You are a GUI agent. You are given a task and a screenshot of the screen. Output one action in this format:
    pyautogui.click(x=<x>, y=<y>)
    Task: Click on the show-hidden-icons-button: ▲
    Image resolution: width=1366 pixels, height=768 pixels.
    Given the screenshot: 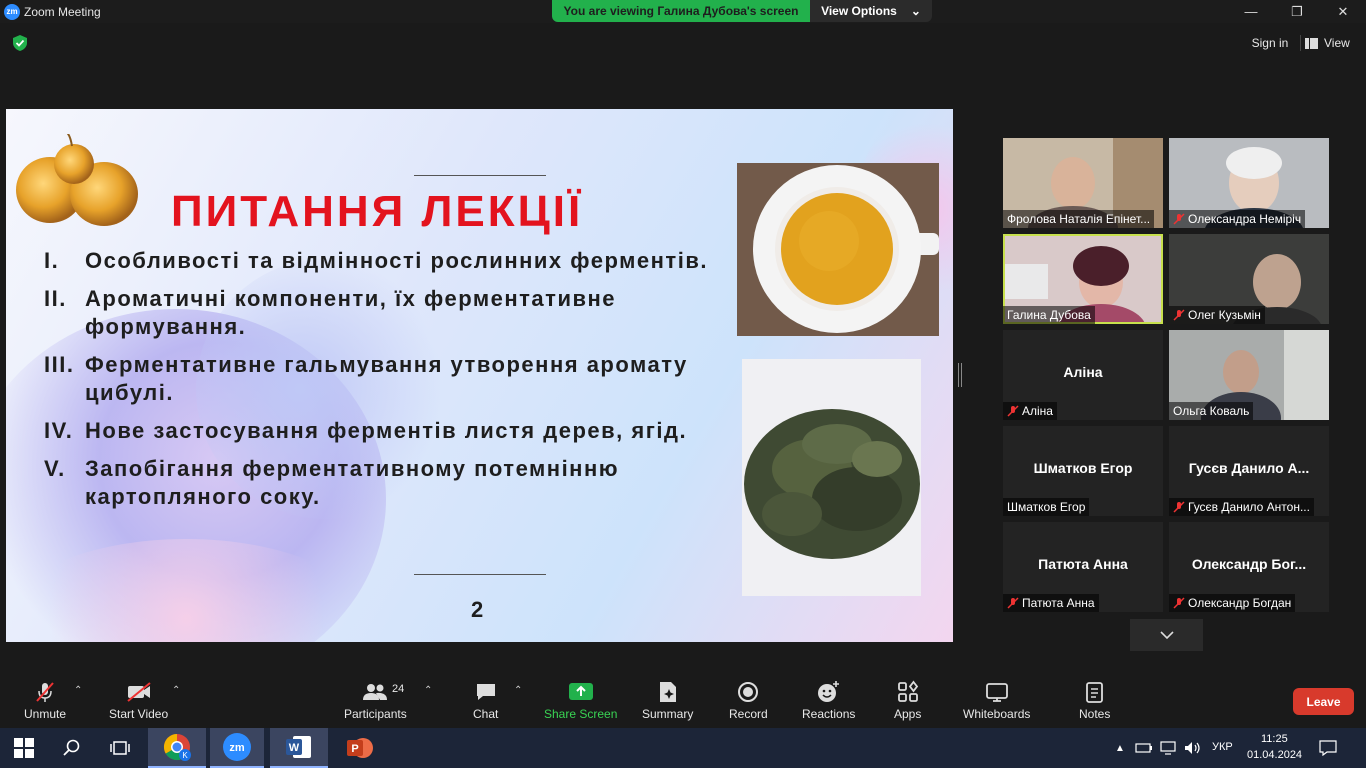 What is the action you would take?
    pyautogui.click(x=1120, y=748)
    